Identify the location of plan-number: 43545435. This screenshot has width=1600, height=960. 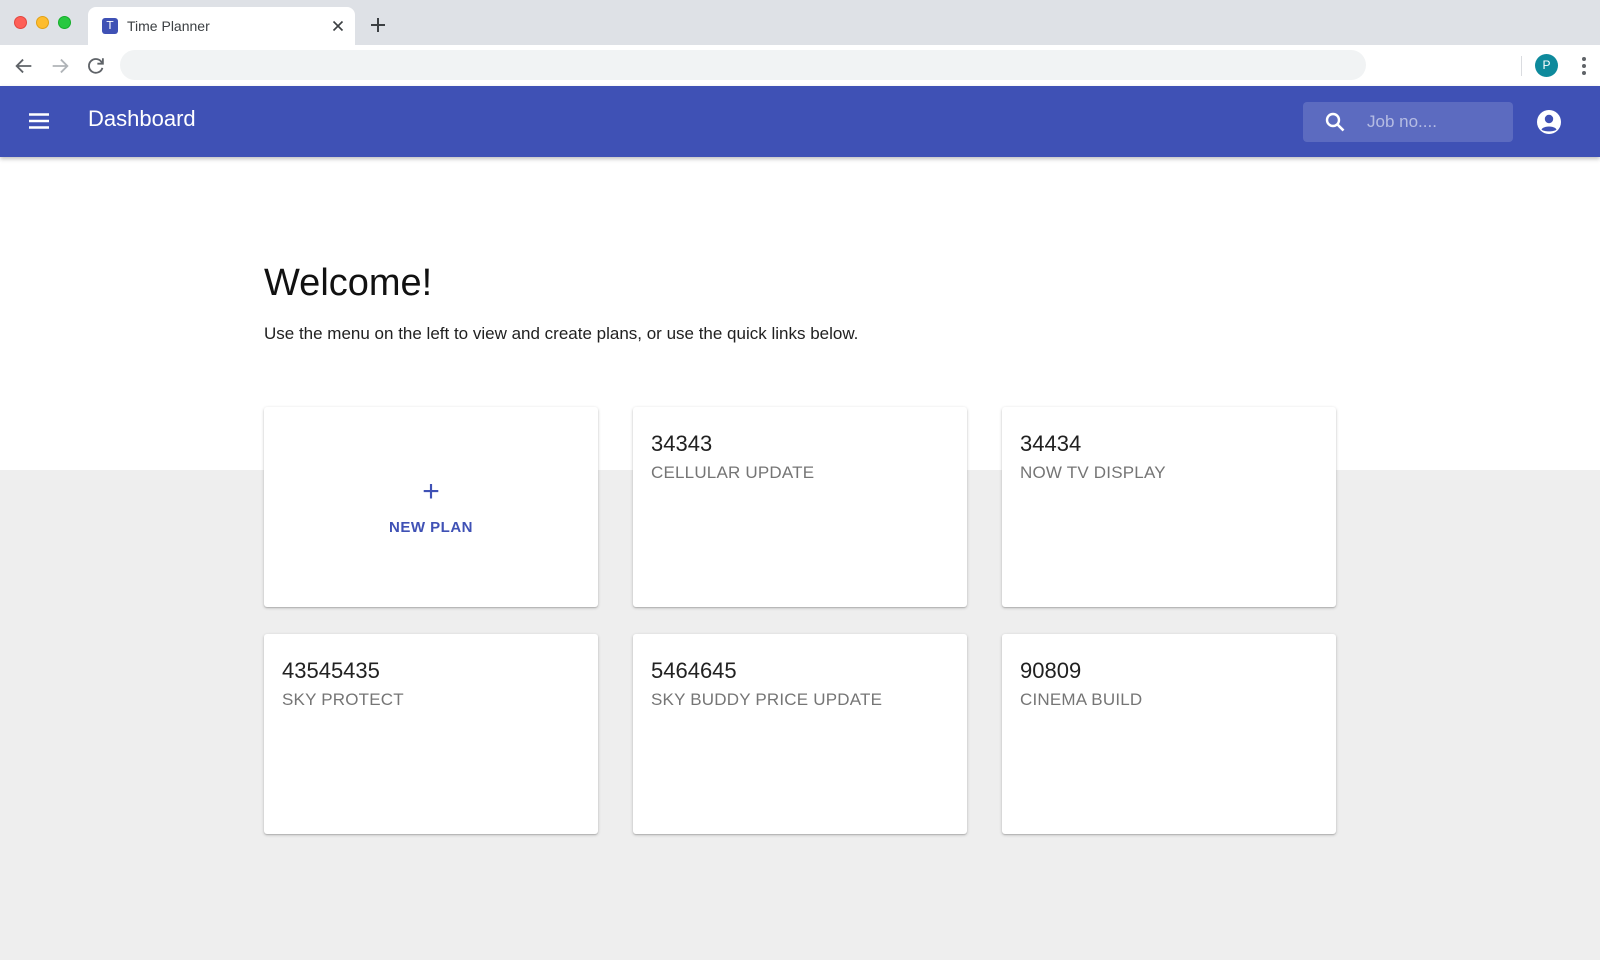
(331, 670).